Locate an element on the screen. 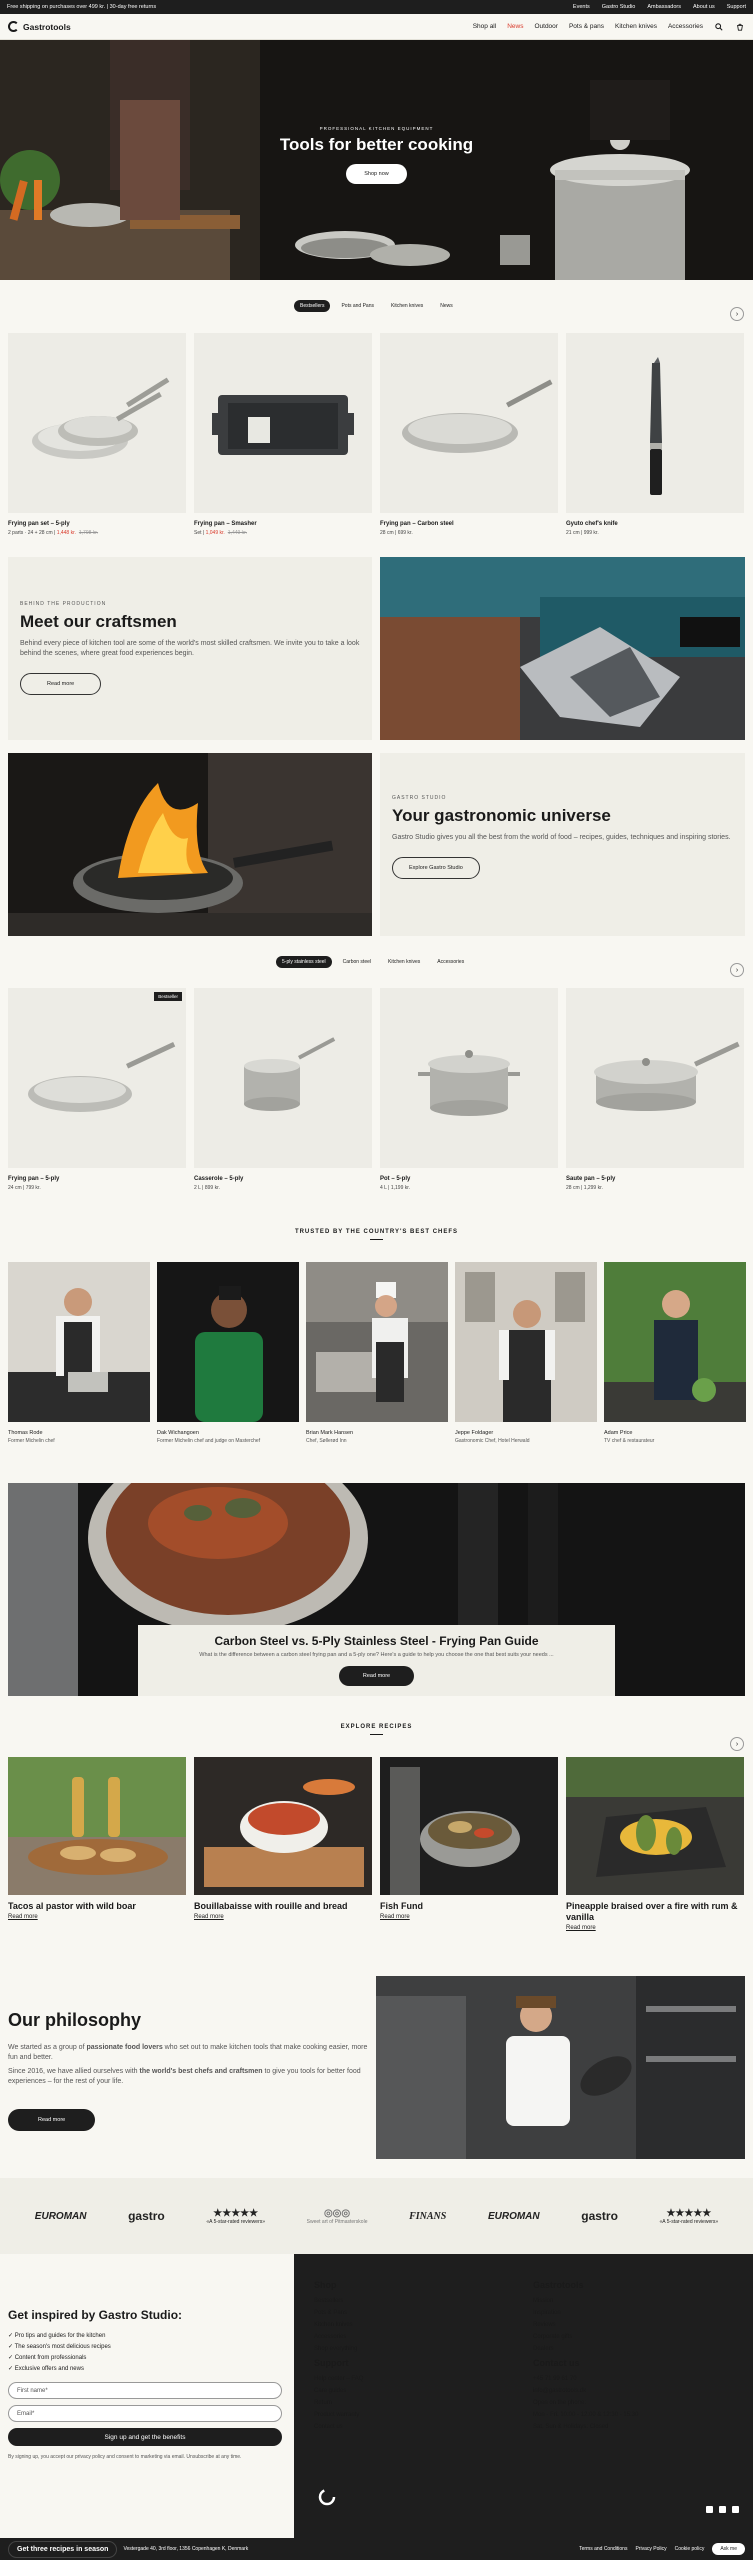  footer-link: Contact us is located at coordinates (414, 2427).